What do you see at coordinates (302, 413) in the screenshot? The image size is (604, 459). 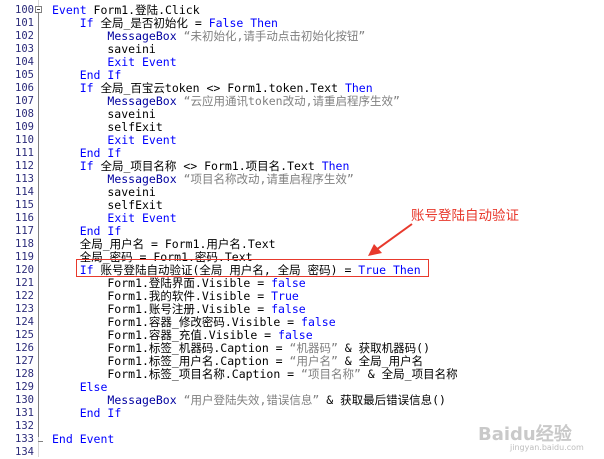 I see `code-line: 131 End If` at bounding box center [302, 413].